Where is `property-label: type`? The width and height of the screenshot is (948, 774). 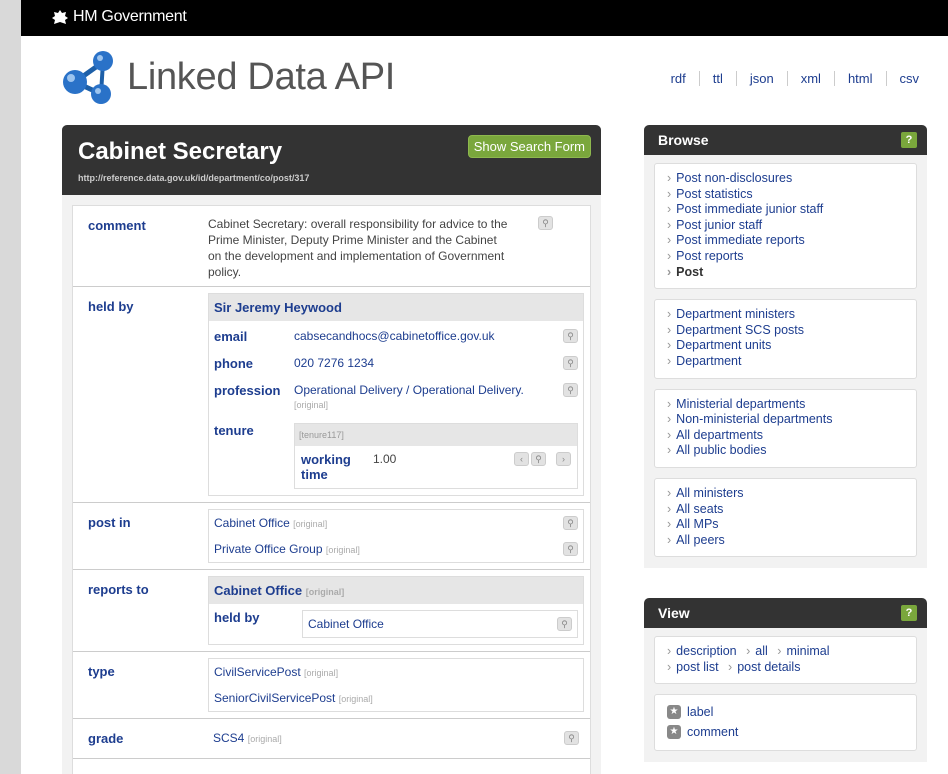
property-label: type is located at coordinates (101, 671).